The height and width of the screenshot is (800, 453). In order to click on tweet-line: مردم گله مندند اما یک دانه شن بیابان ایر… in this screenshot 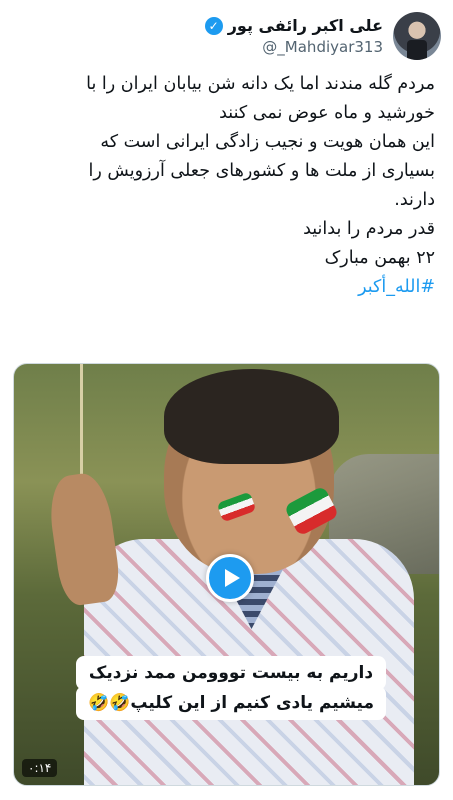, I will do `click(260, 84)`.